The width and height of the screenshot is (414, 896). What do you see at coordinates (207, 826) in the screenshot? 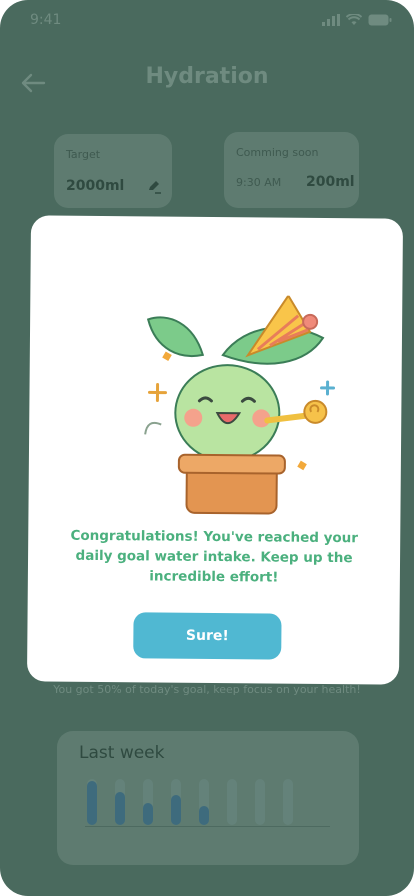
I see `chart-axis` at bounding box center [207, 826].